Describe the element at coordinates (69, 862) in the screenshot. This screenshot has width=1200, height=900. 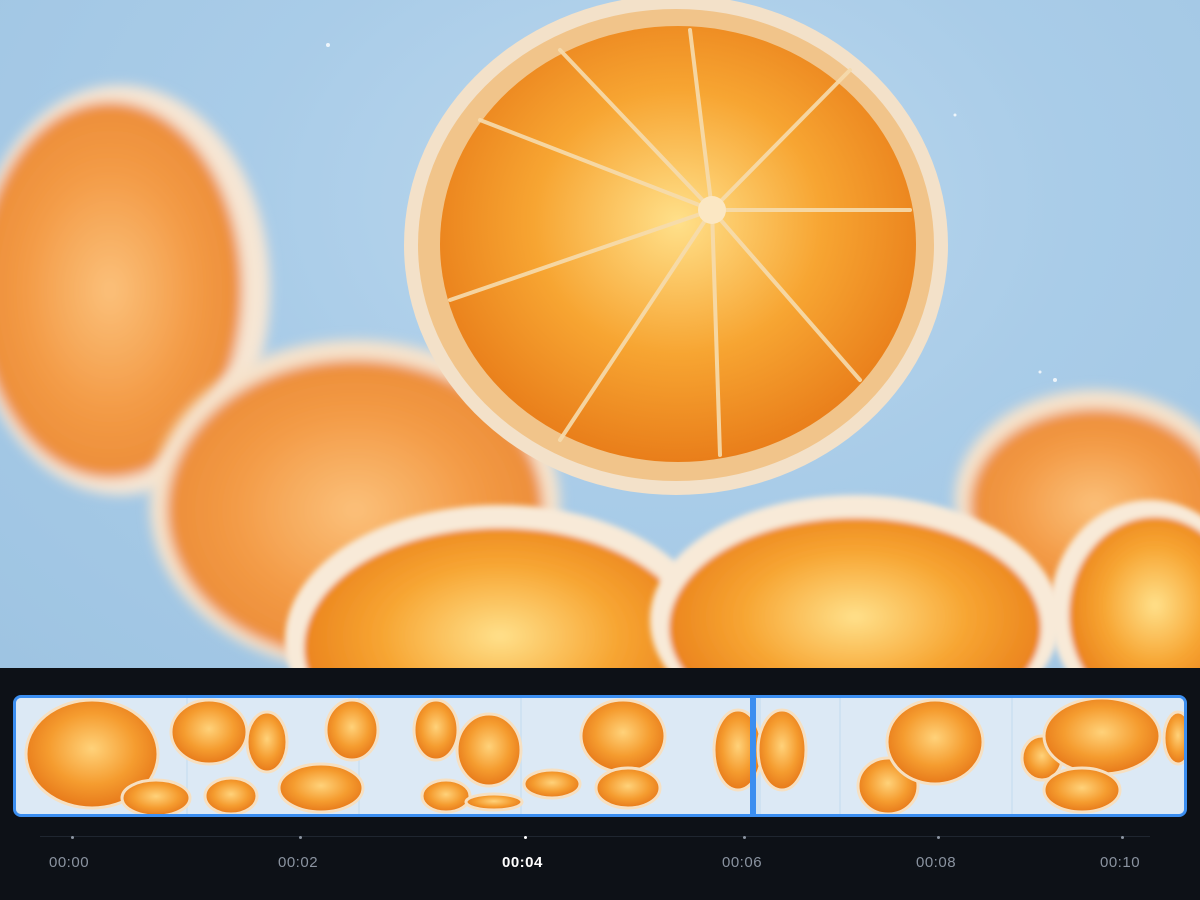
I see `time-label-0: 00:00` at that location.